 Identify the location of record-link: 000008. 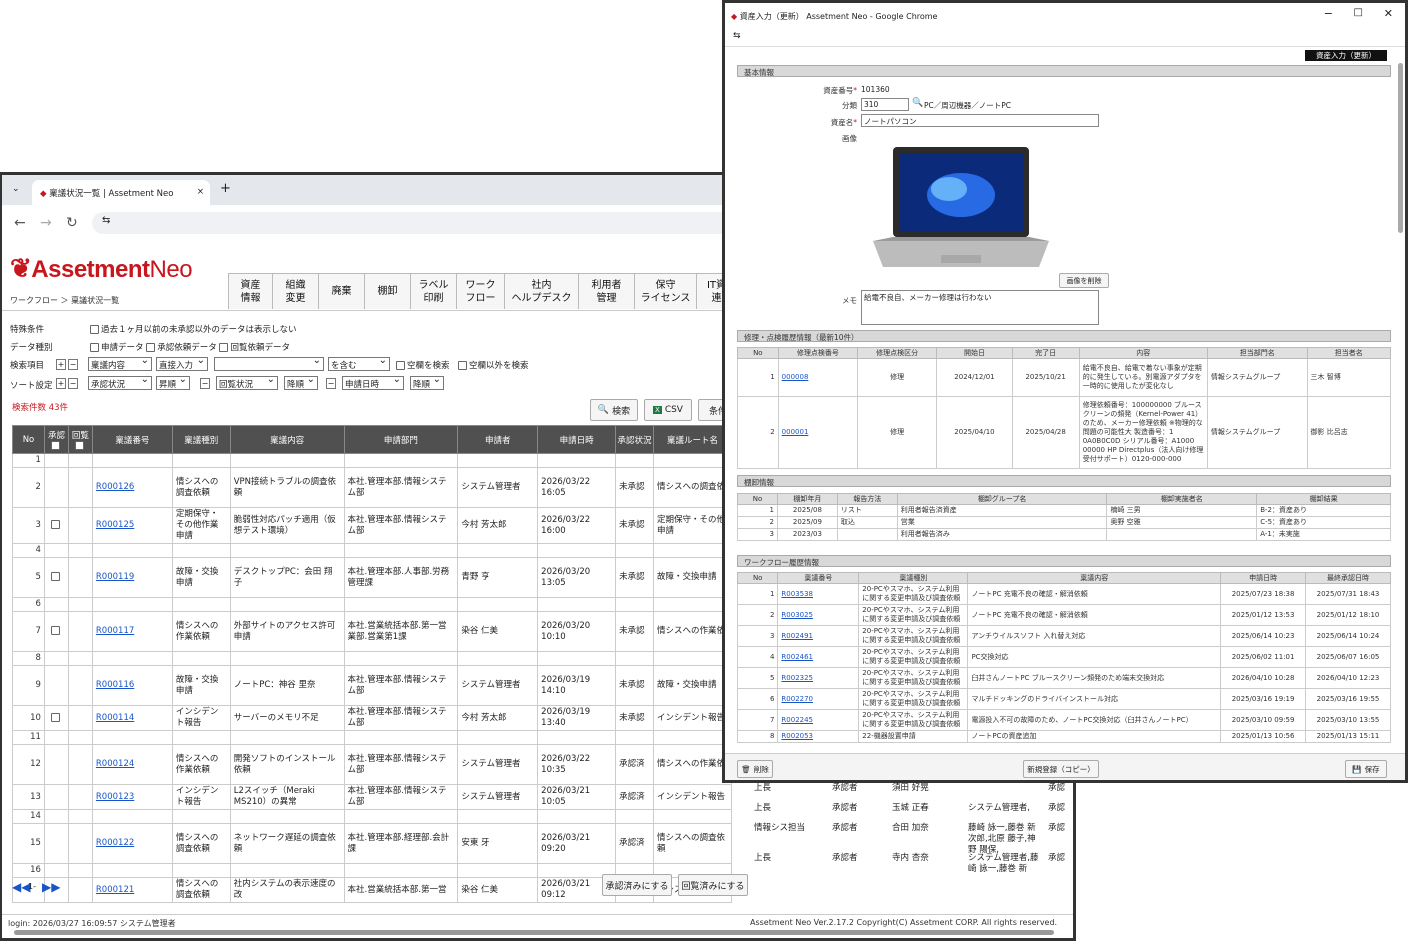
(795, 377).